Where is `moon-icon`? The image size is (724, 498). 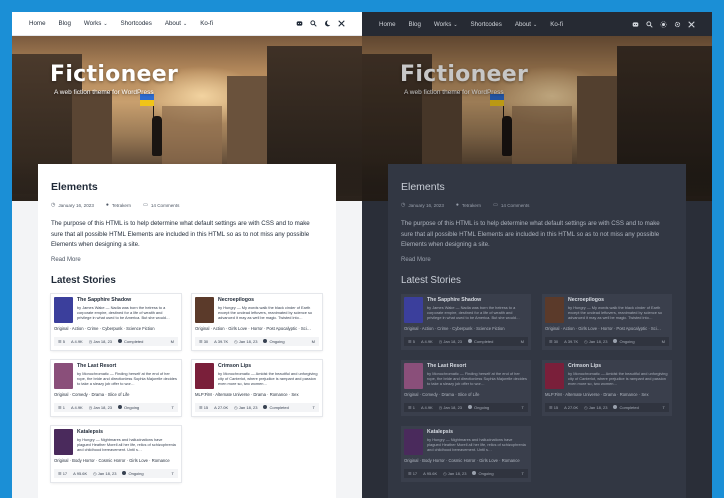 moon-icon is located at coordinates (327, 23).